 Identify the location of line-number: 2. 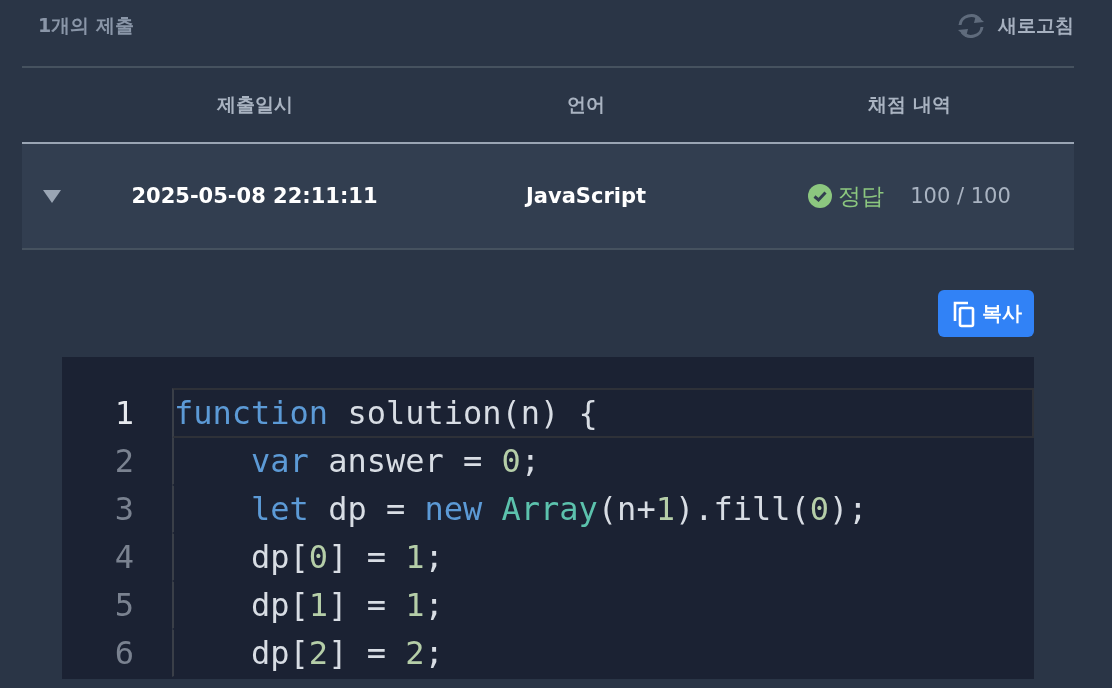
(124, 461).